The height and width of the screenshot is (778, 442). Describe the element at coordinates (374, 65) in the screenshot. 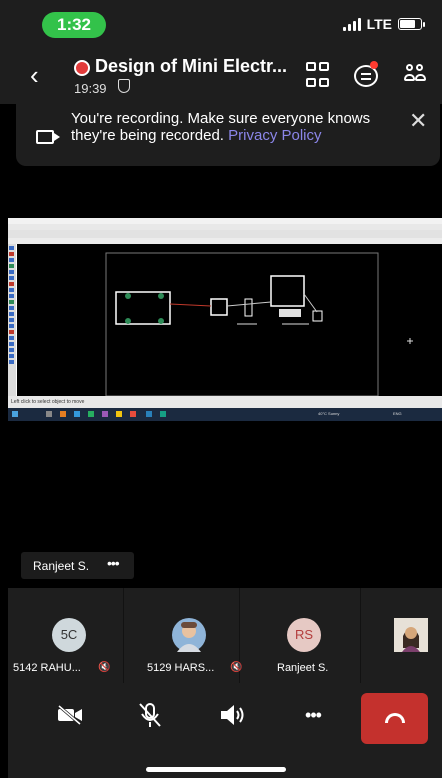

I see `chat-unread-badge` at that location.